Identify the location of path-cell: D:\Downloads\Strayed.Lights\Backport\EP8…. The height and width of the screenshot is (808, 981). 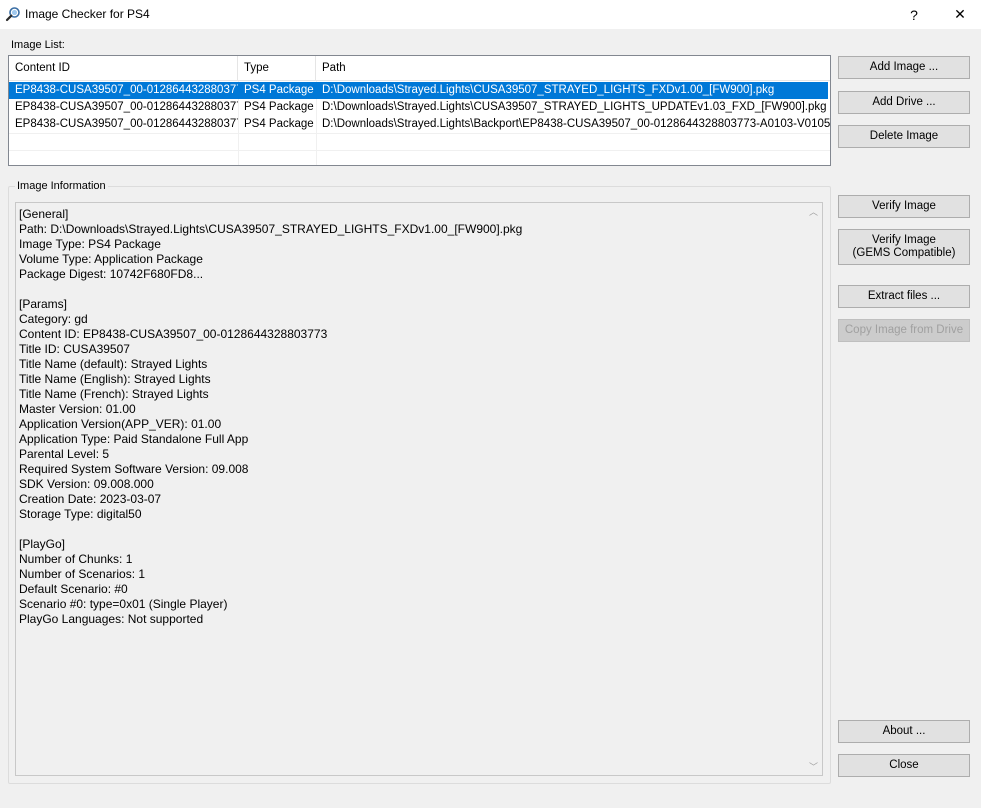
(576, 124).